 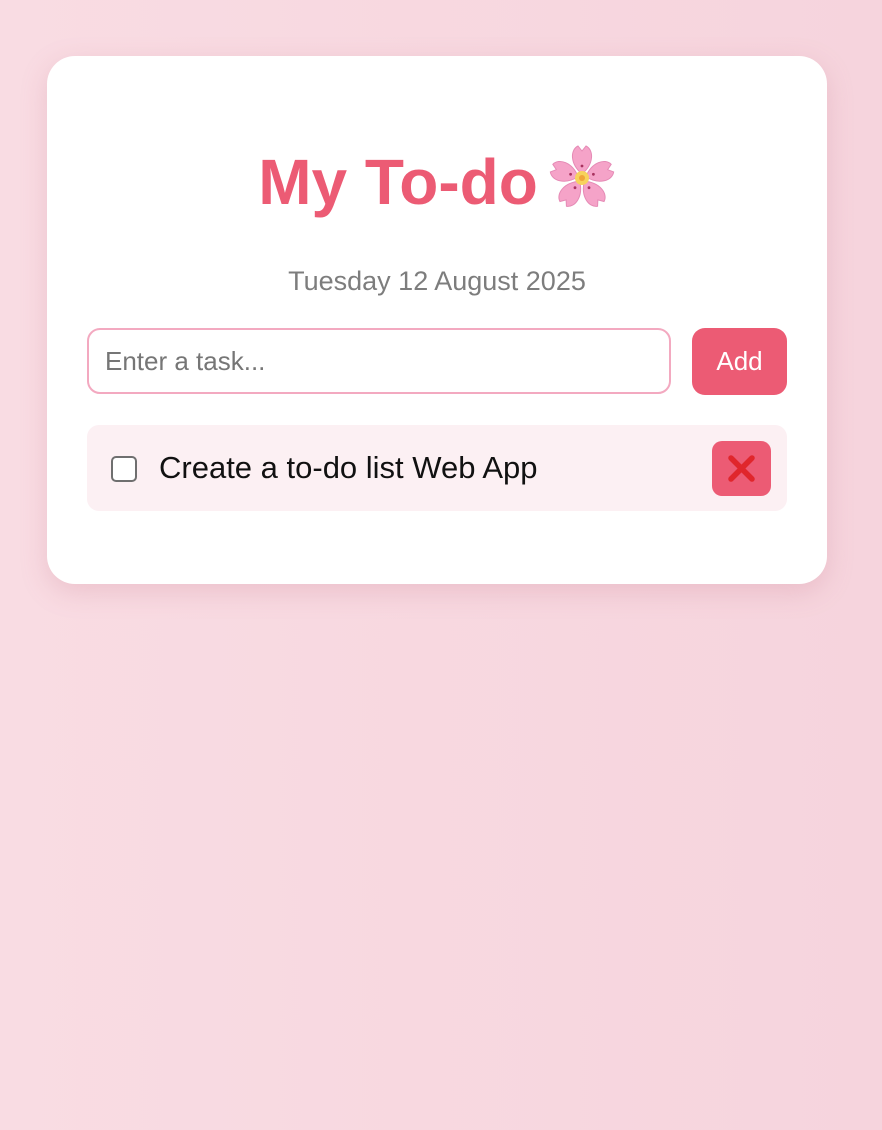 I want to click on task-checkbox, so click(x=124, y=469).